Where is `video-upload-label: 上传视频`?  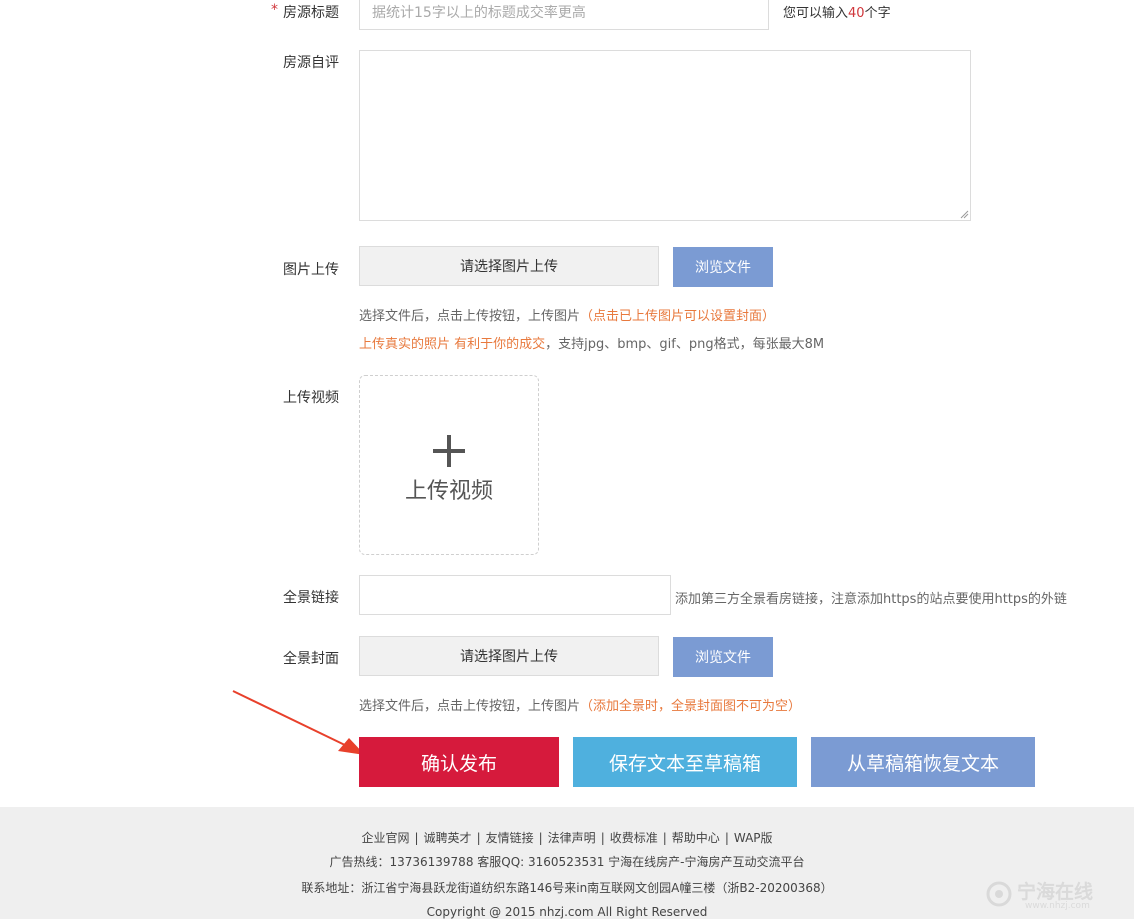 video-upload-label: 上传视频 is located at coordinates (311, 398).